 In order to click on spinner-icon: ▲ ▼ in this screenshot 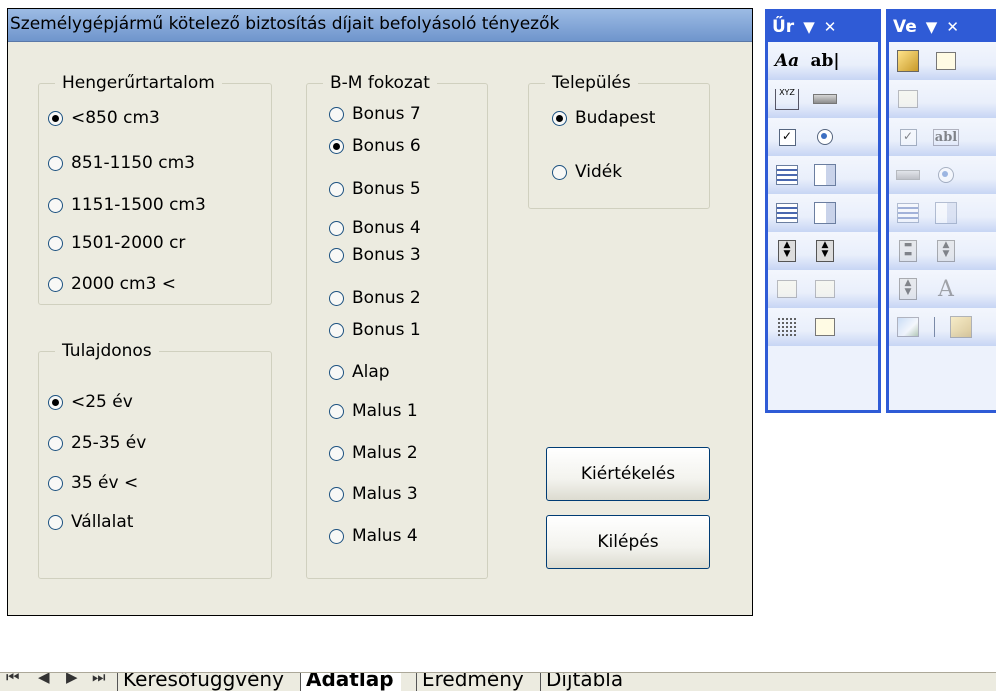, I will do `click(825, 251)`.